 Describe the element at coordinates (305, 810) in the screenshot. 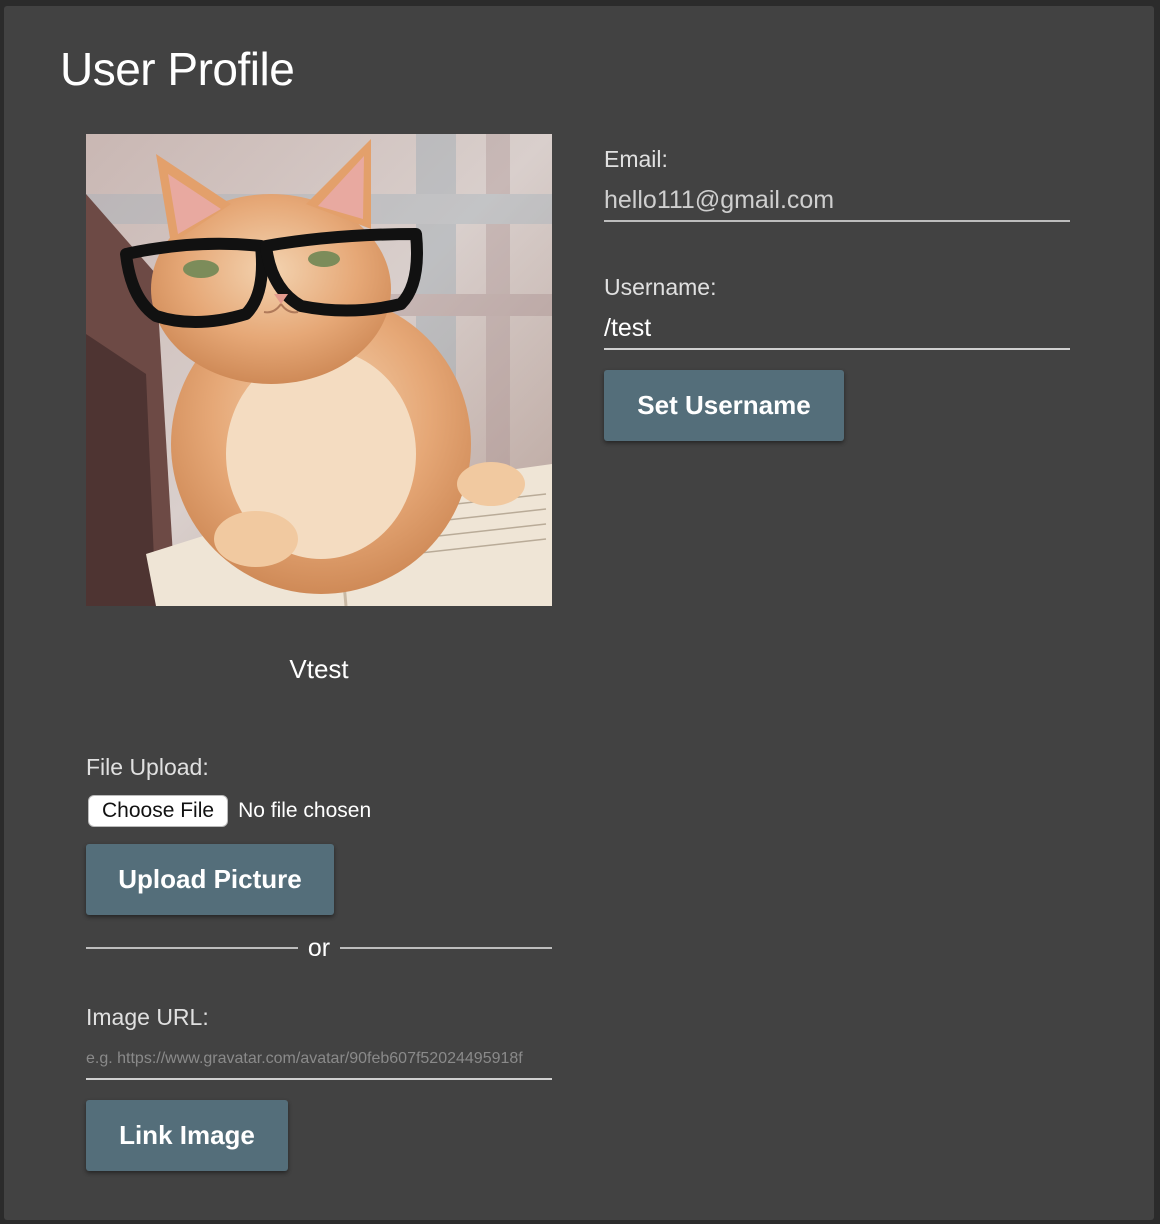

I see `file-status-text: No file chosen` at that location.